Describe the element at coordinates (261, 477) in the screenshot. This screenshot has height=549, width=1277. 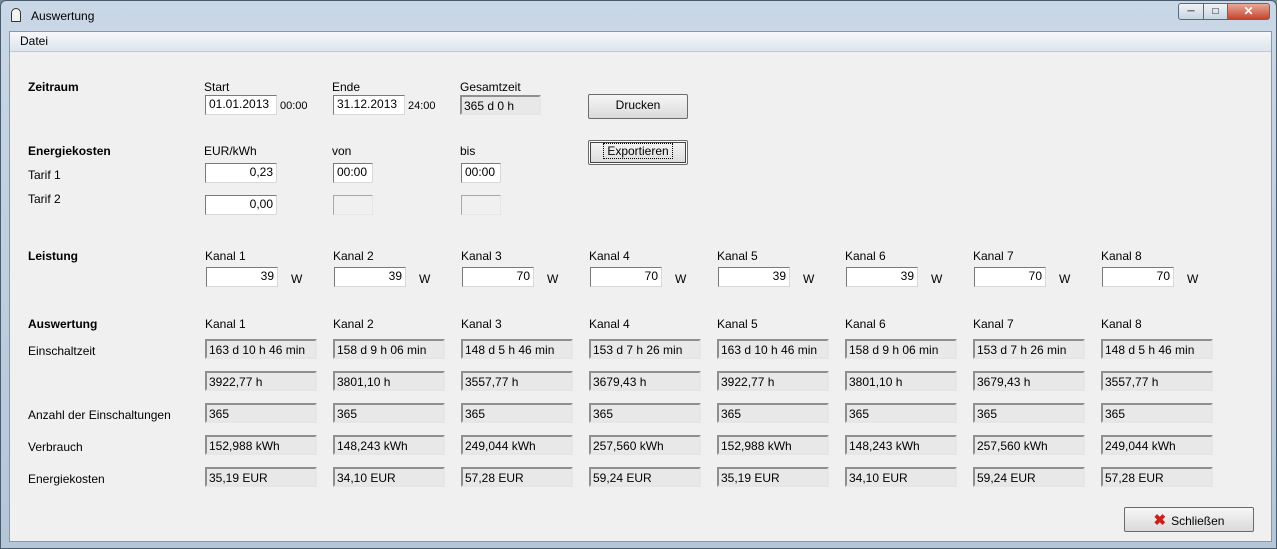
I see `evaluation-cost-field: 35,19 EUR` at that location.